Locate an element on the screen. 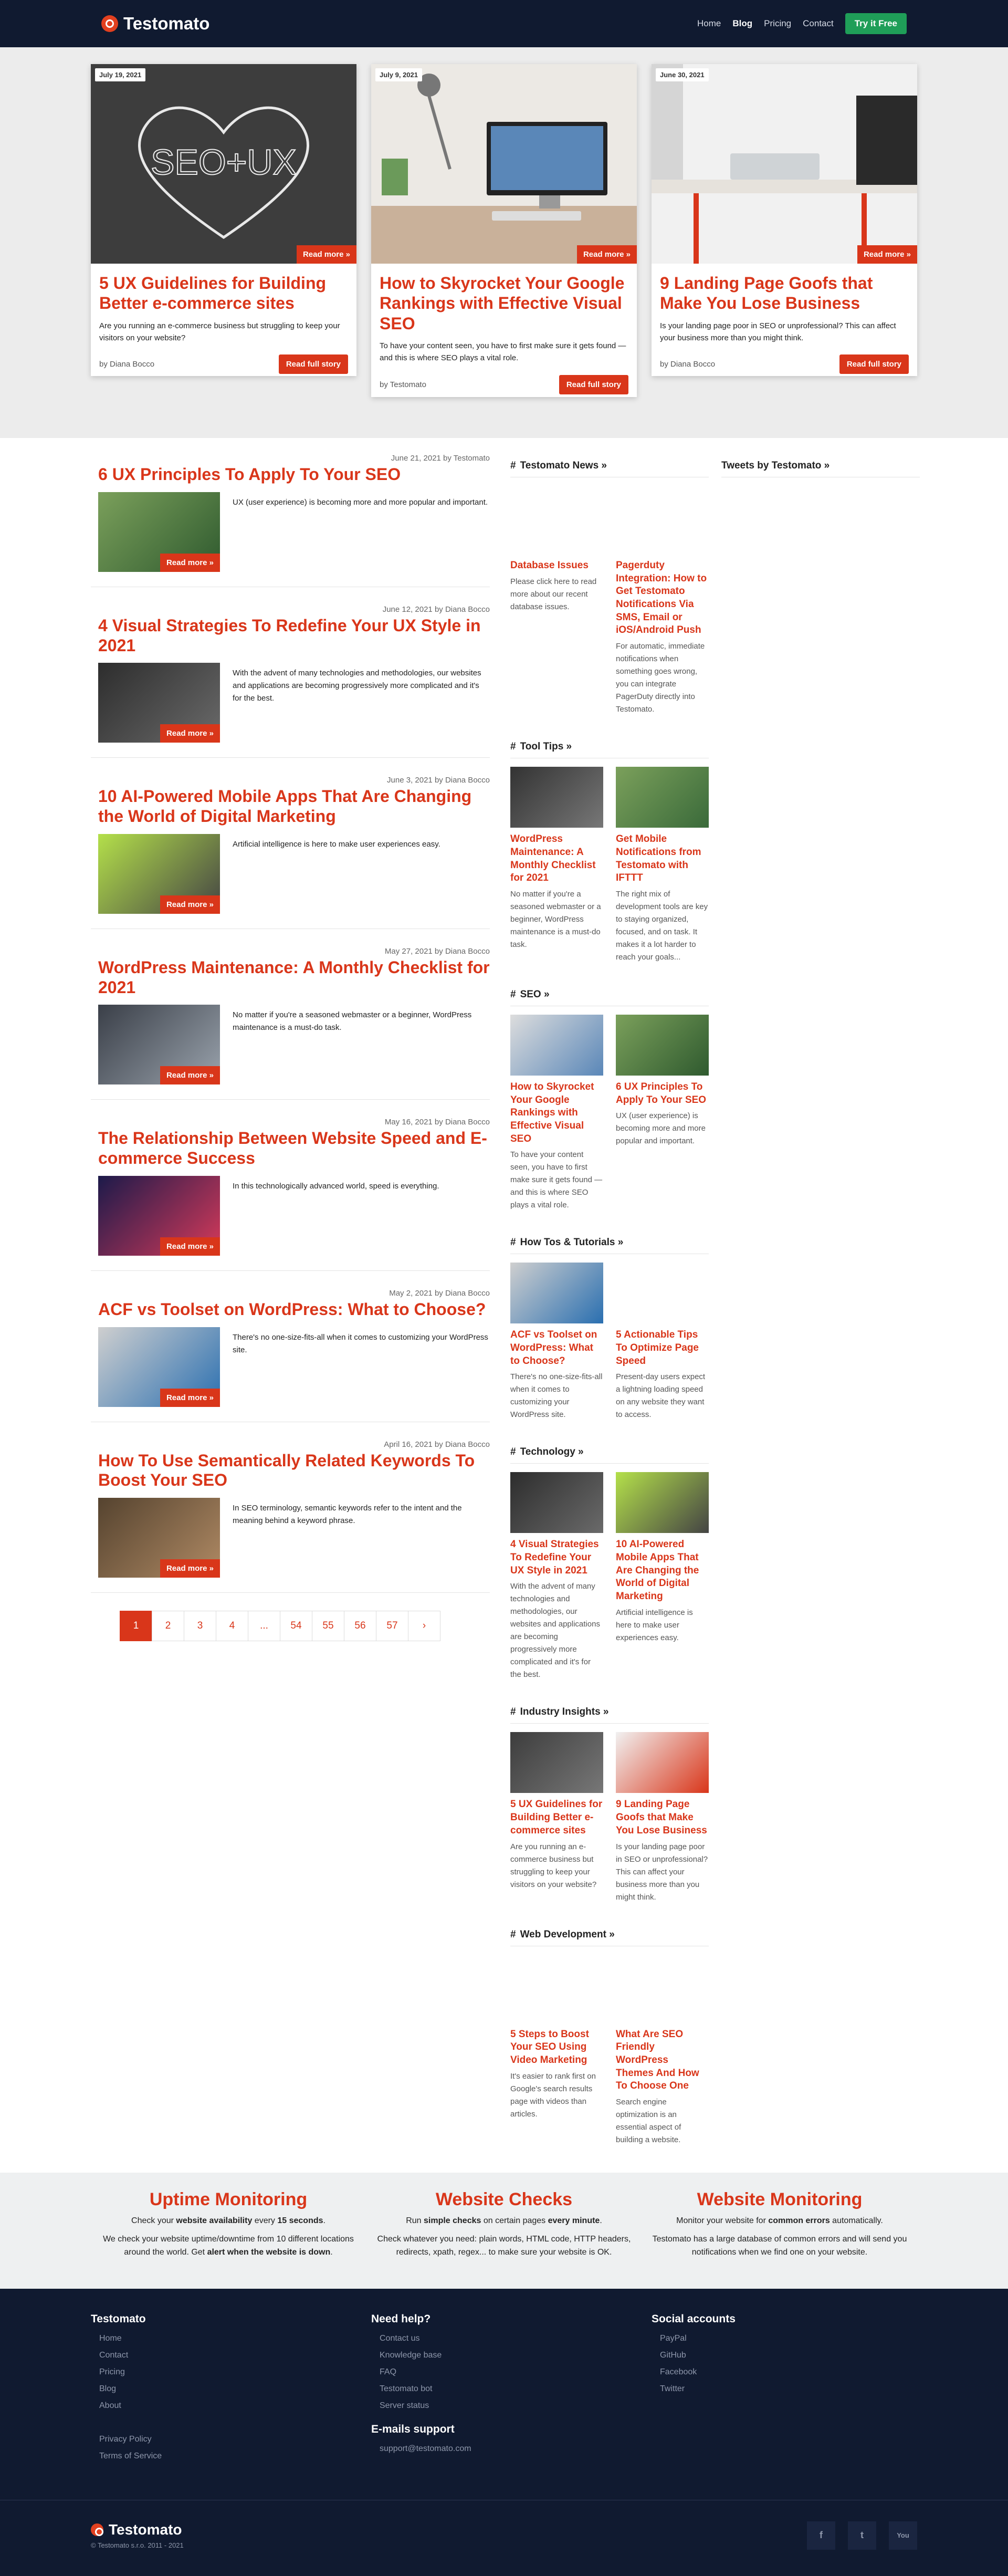  sidebar-post-title: 6 UX Principles To Apply To Your SEO is located at coordinates (661, 1094).